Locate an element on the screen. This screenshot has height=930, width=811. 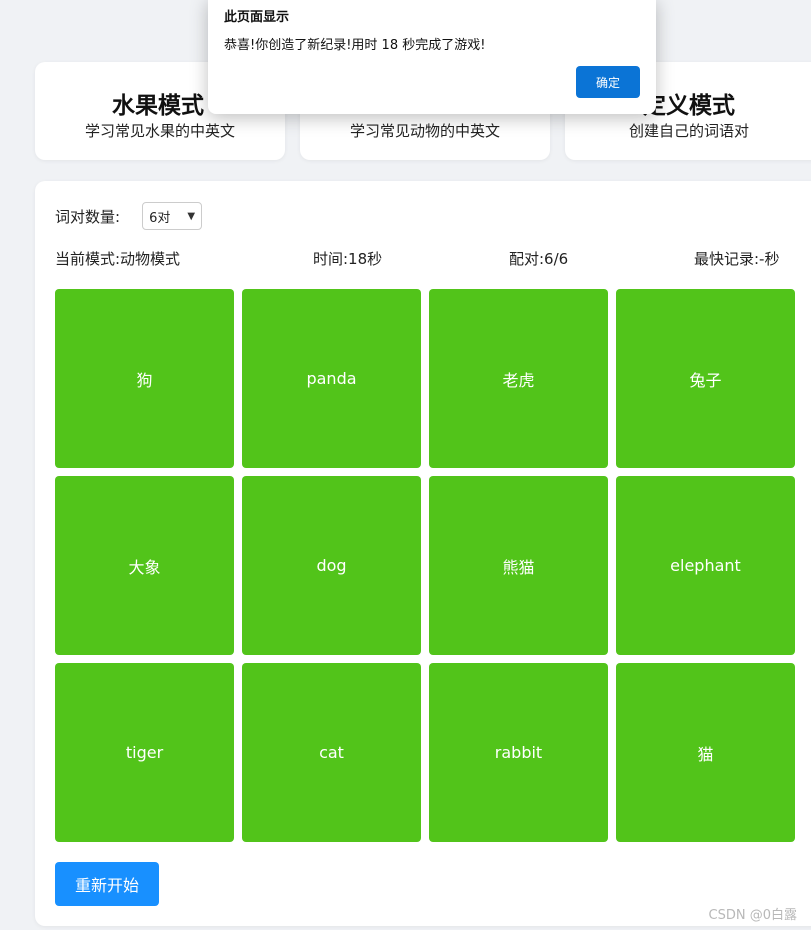
word-card: rabbit is located at coordinates (518, 752).